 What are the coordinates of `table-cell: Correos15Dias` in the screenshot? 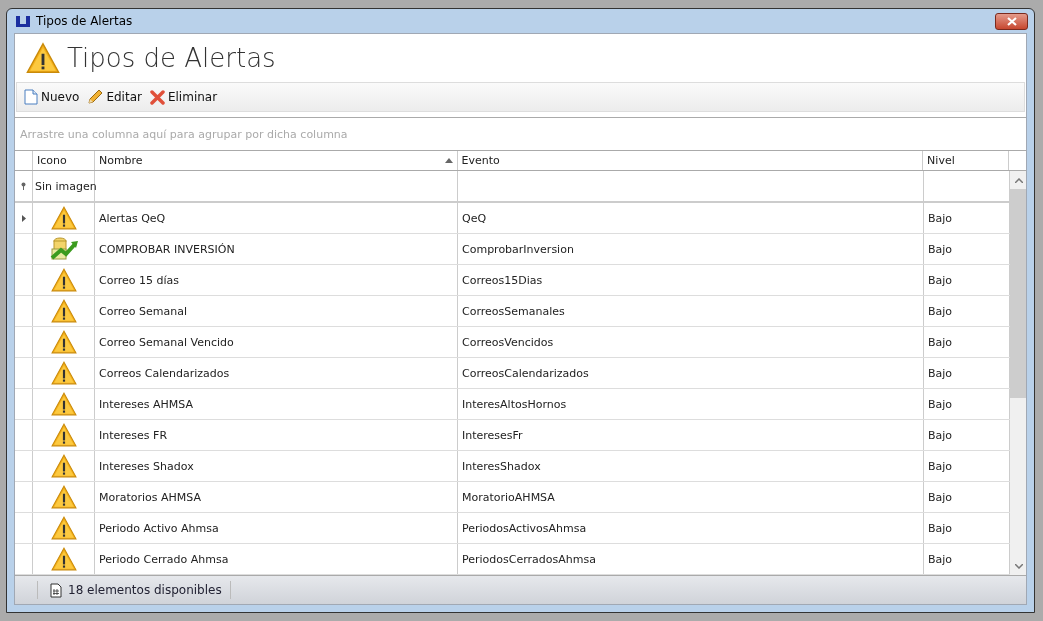 It's located at (691, 280).